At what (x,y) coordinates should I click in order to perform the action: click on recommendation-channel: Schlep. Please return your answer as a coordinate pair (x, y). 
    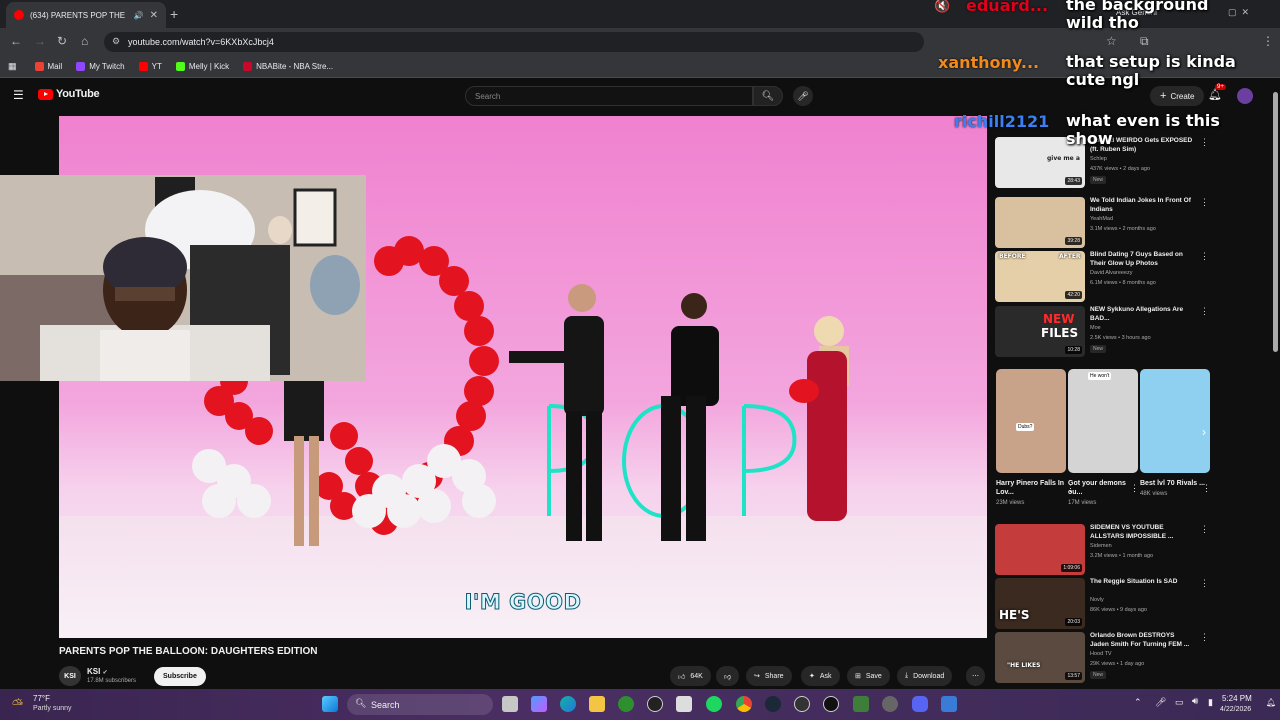
    Looking at the image, I should click on (1098, 159).